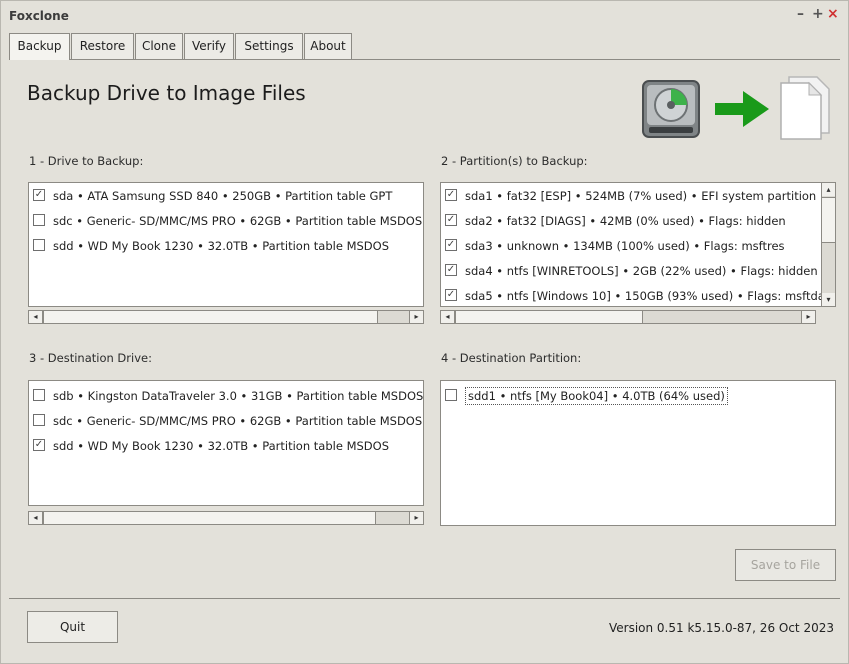 The width and height of the screenshot is (849, 664). What do you see at coordinates (742, 109) in the screenshot?
I see `arrow-right-icon` at bounding box center [742, 109].